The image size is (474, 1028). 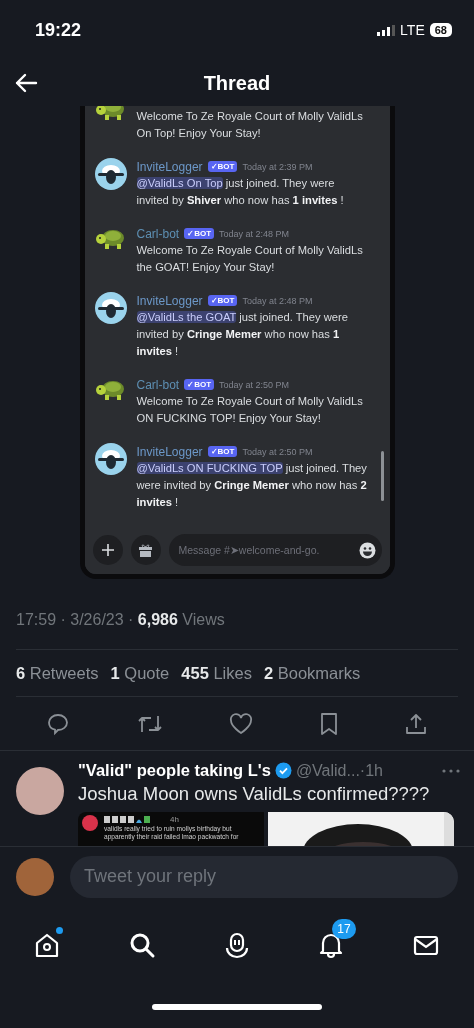 What do you see at coordinates (386, 30) in the screenshot?
I see `signal-icon` at bounding box center [386, 30].